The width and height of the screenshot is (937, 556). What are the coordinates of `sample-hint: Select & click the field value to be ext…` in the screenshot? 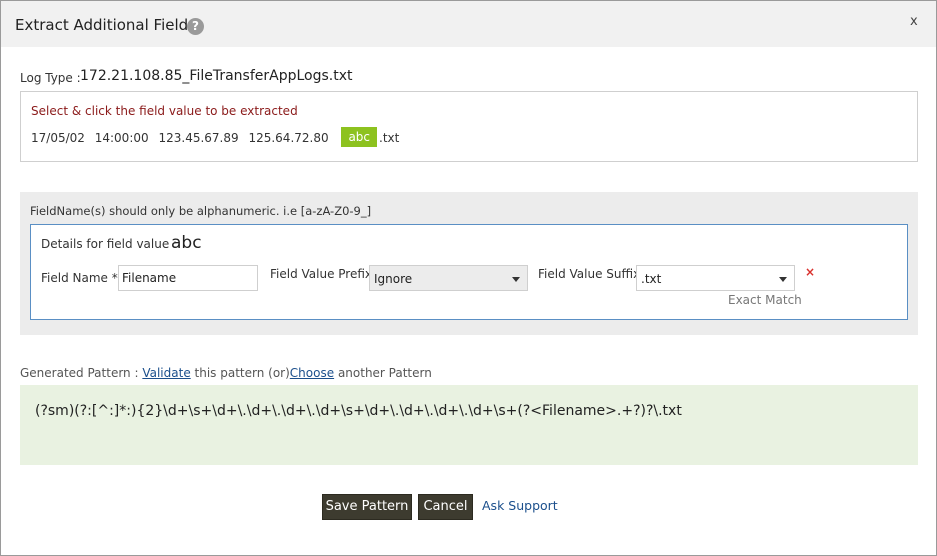 It's located at (164, 111).